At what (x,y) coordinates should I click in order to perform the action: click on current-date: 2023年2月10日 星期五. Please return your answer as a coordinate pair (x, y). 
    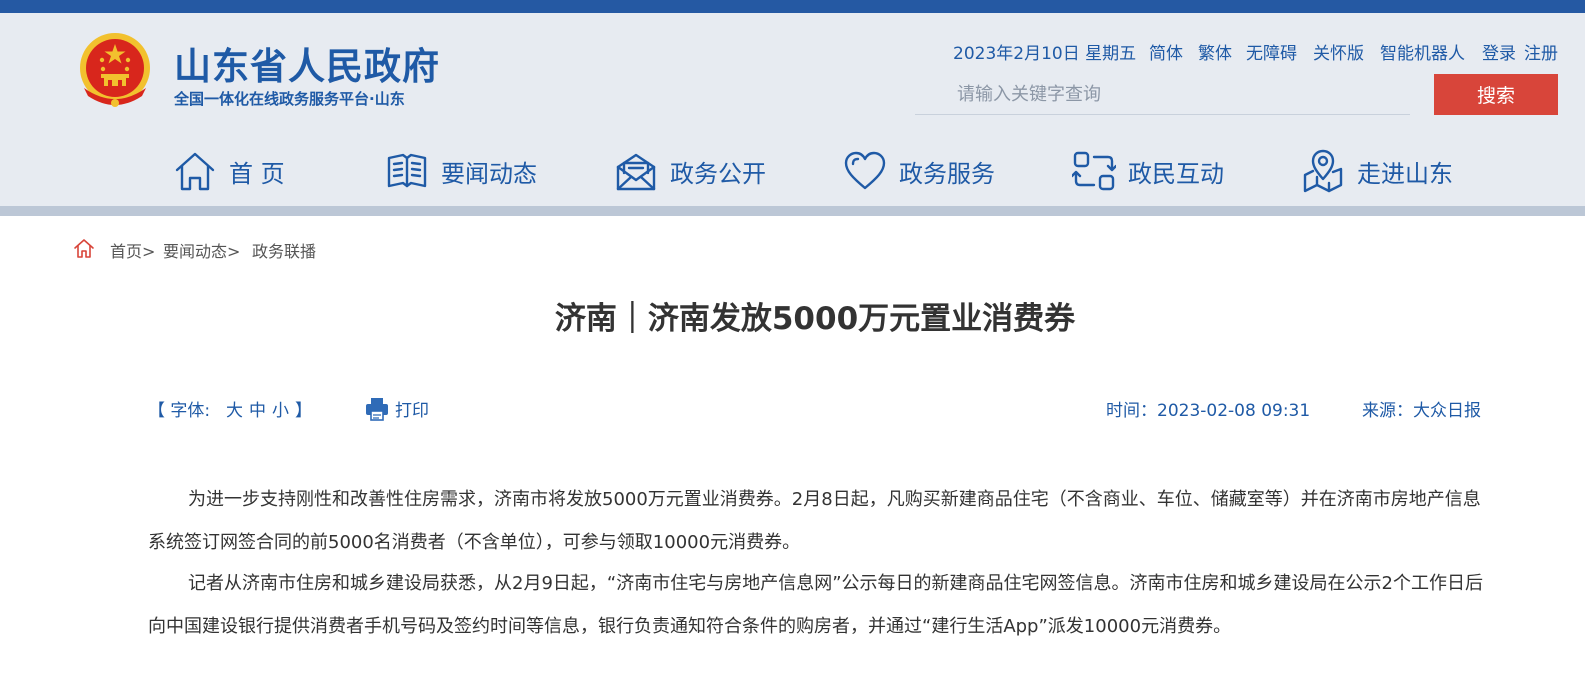
    Looking at the image, I should click on (1045, 54).